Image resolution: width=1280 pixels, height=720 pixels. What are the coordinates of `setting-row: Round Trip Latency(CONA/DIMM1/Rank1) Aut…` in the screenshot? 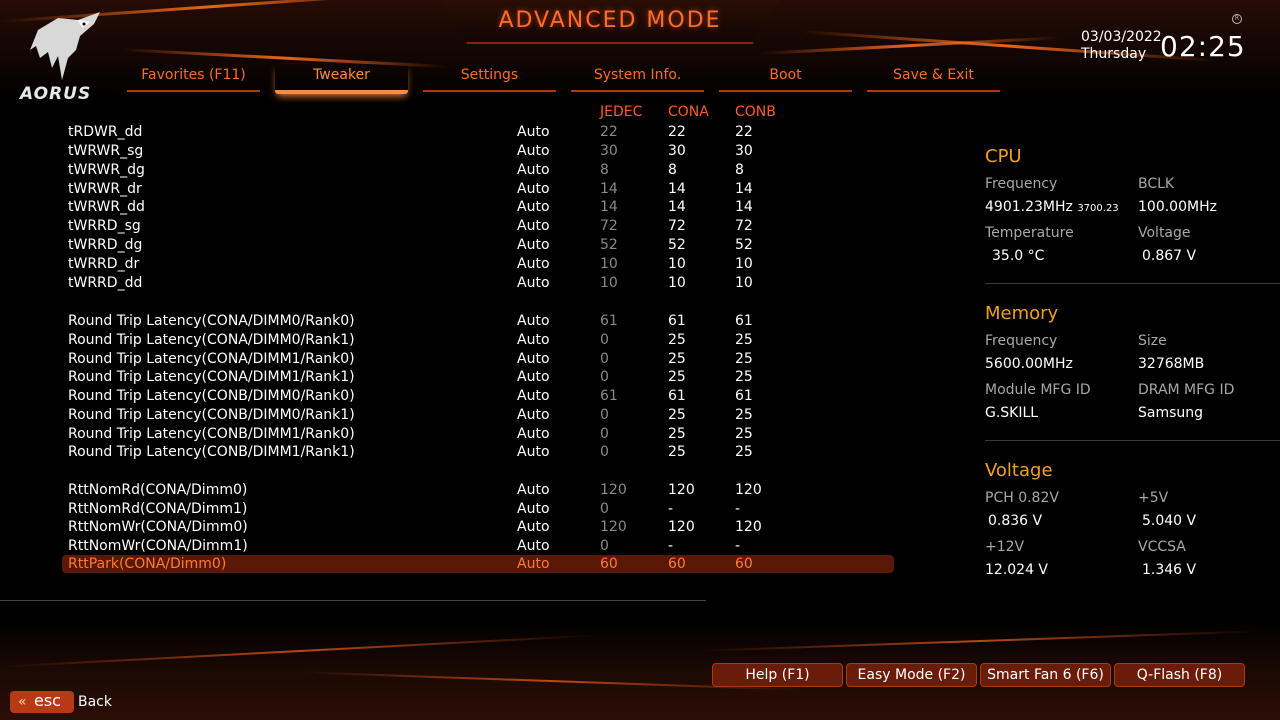 It's located at (478, 377).